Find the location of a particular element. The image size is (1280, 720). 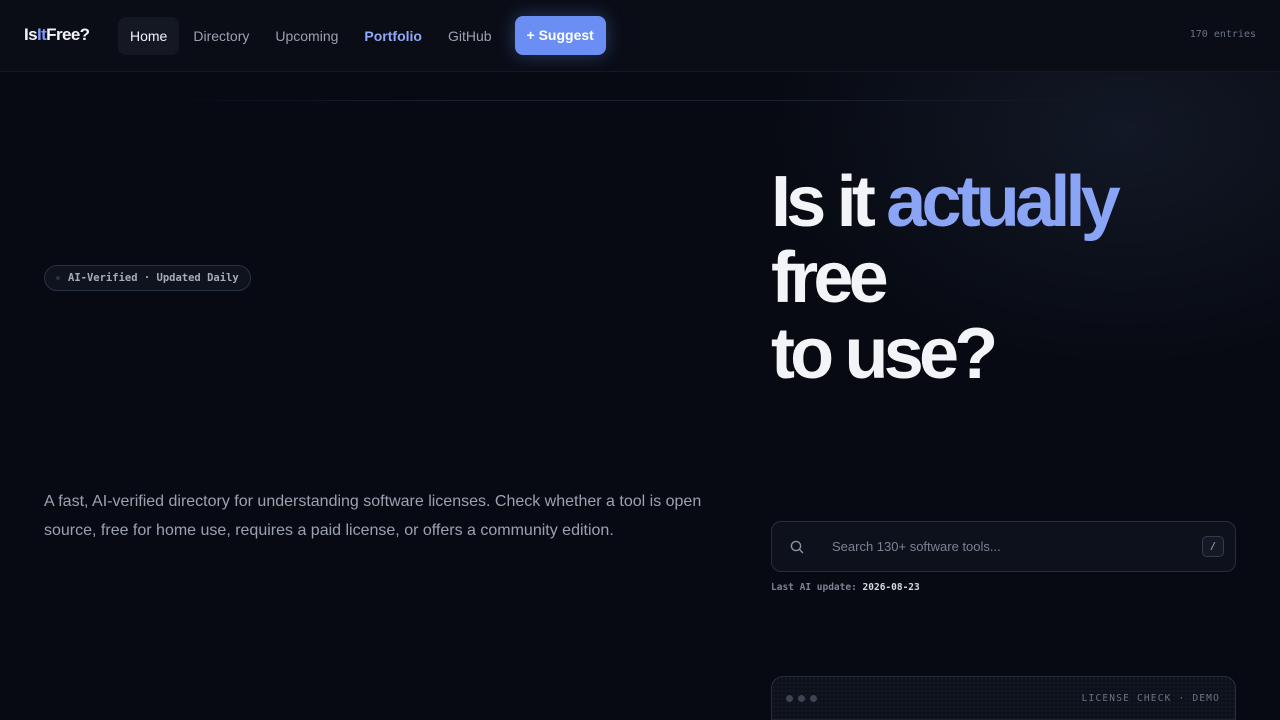

search-box: / is located at coordinates (1003, 546).